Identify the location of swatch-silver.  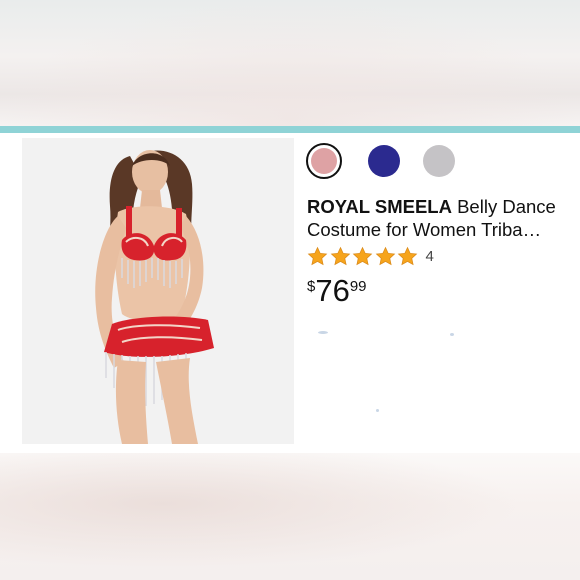
(439, 161).